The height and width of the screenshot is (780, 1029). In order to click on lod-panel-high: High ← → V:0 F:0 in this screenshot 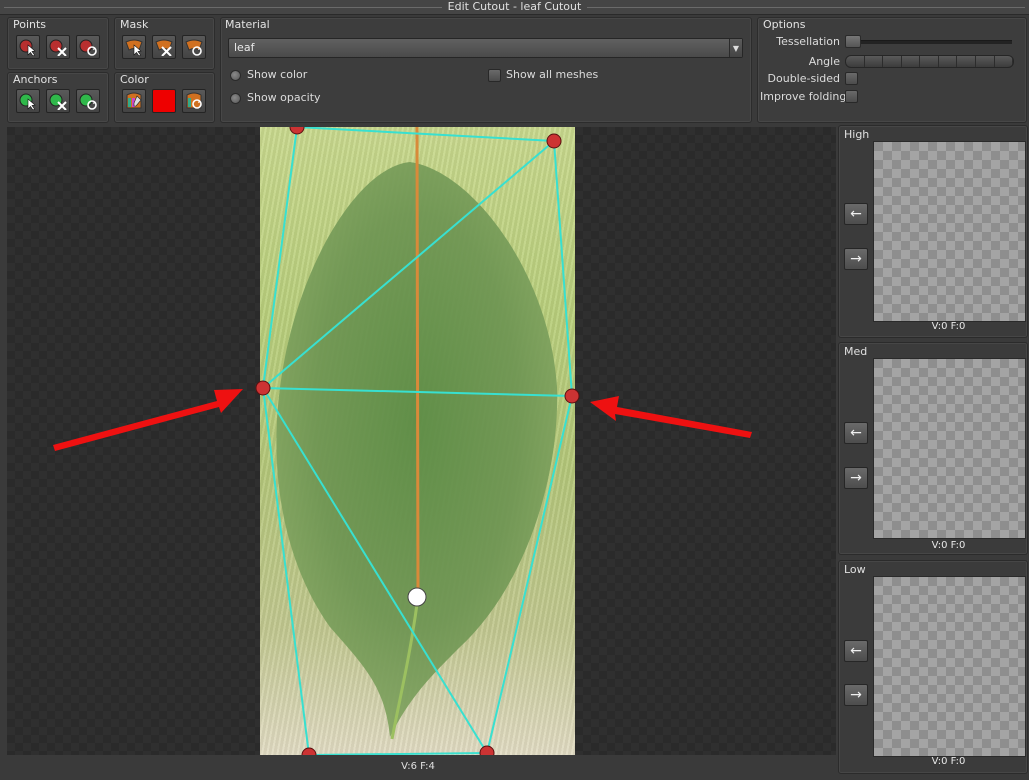, I will do `click(933, 231)`.